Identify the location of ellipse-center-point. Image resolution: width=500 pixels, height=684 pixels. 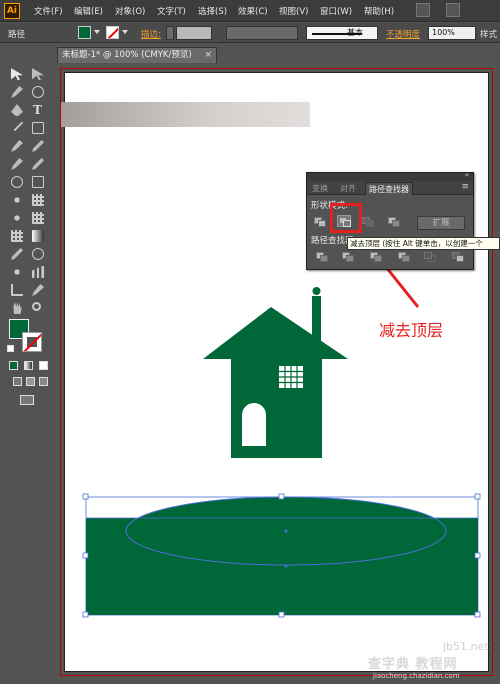
(286, 531).